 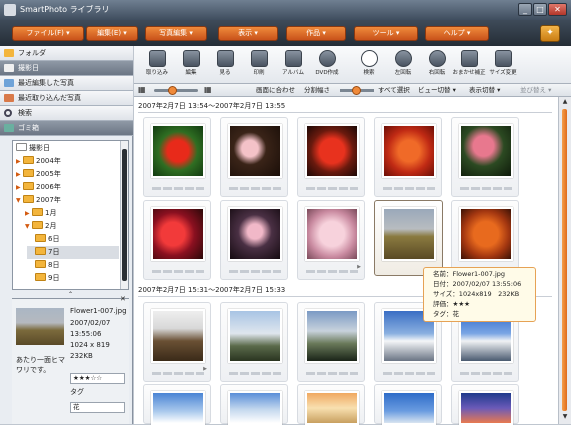 What do you see at coordinates (535, 90) in the screenshot?
I see `sort-dropdown: 並び替え ▾` at bounding box center [535, 90].